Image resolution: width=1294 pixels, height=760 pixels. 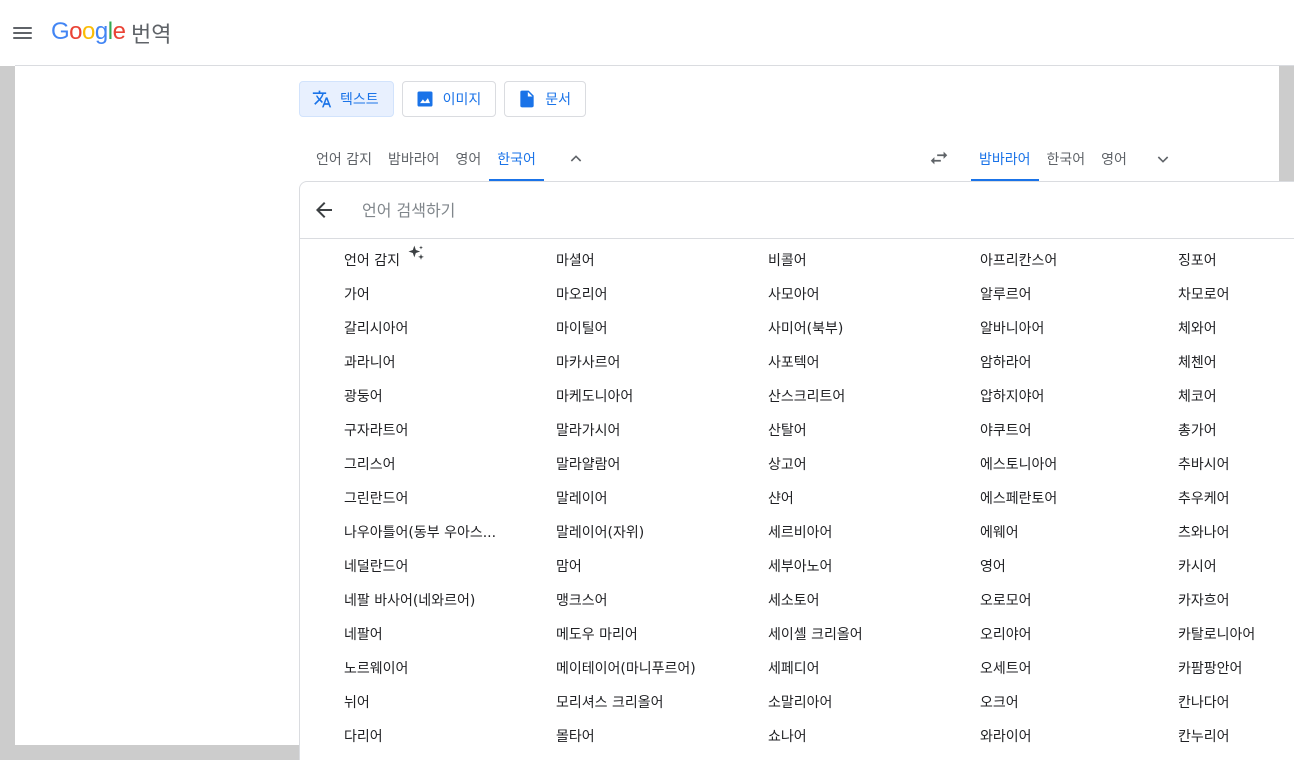 What do you see at coordinates (1012, 329) in the screenshot?
I see `language-option: 알바니아어` at bounding box center [1012, 329].